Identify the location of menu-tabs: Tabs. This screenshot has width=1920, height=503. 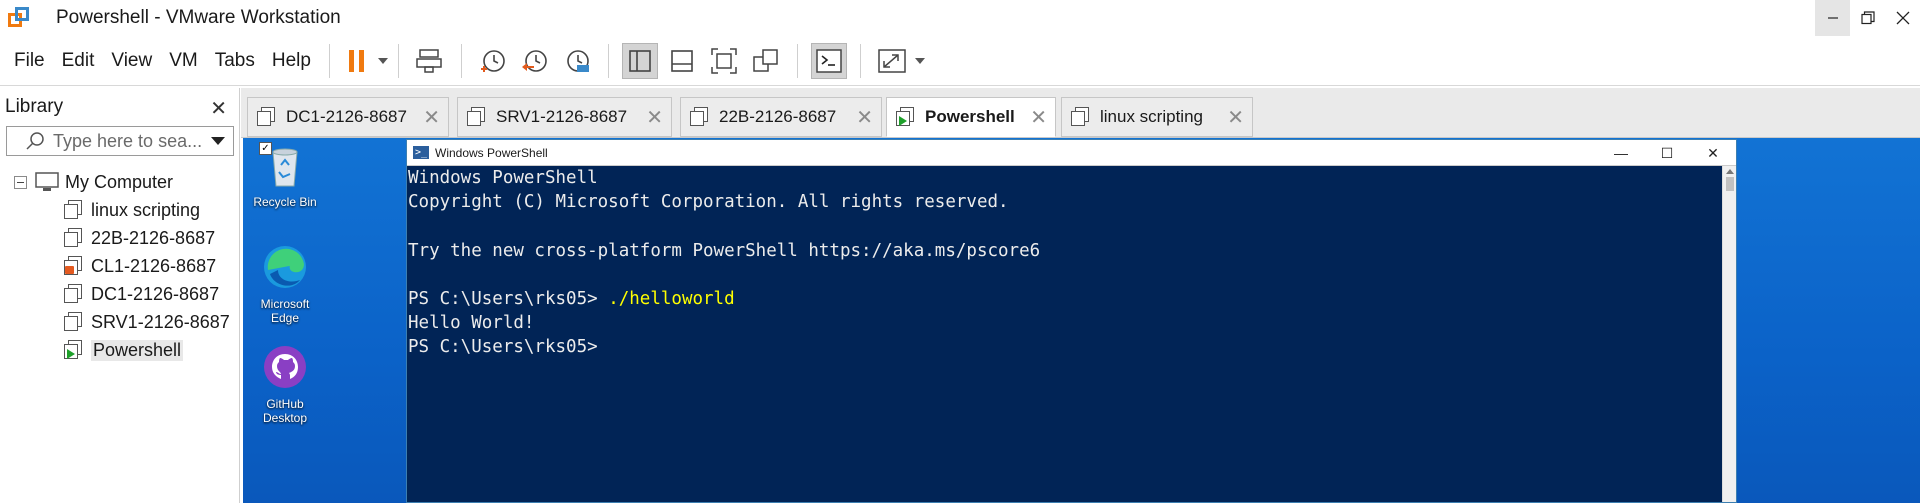
(235, 61).